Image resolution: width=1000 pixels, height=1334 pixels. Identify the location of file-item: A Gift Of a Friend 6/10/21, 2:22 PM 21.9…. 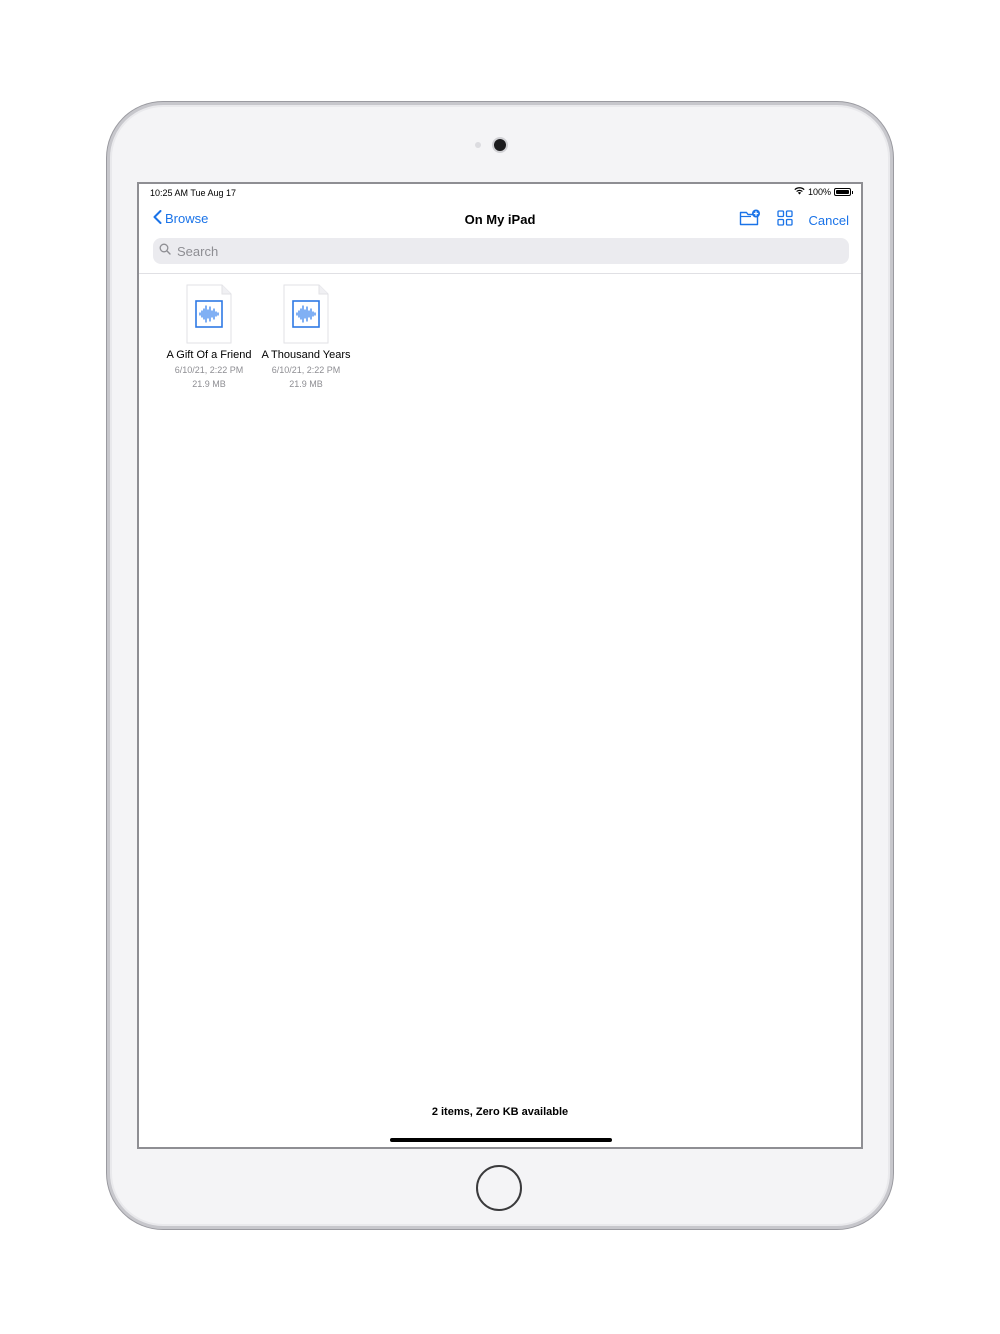
(209, 337).